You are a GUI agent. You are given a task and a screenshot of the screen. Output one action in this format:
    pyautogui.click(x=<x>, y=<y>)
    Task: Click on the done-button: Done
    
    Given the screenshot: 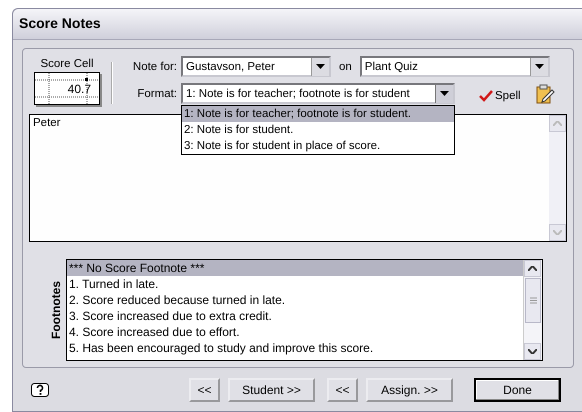 What is the action you would take?
    pyautogui.click(x=517, y=390)
    